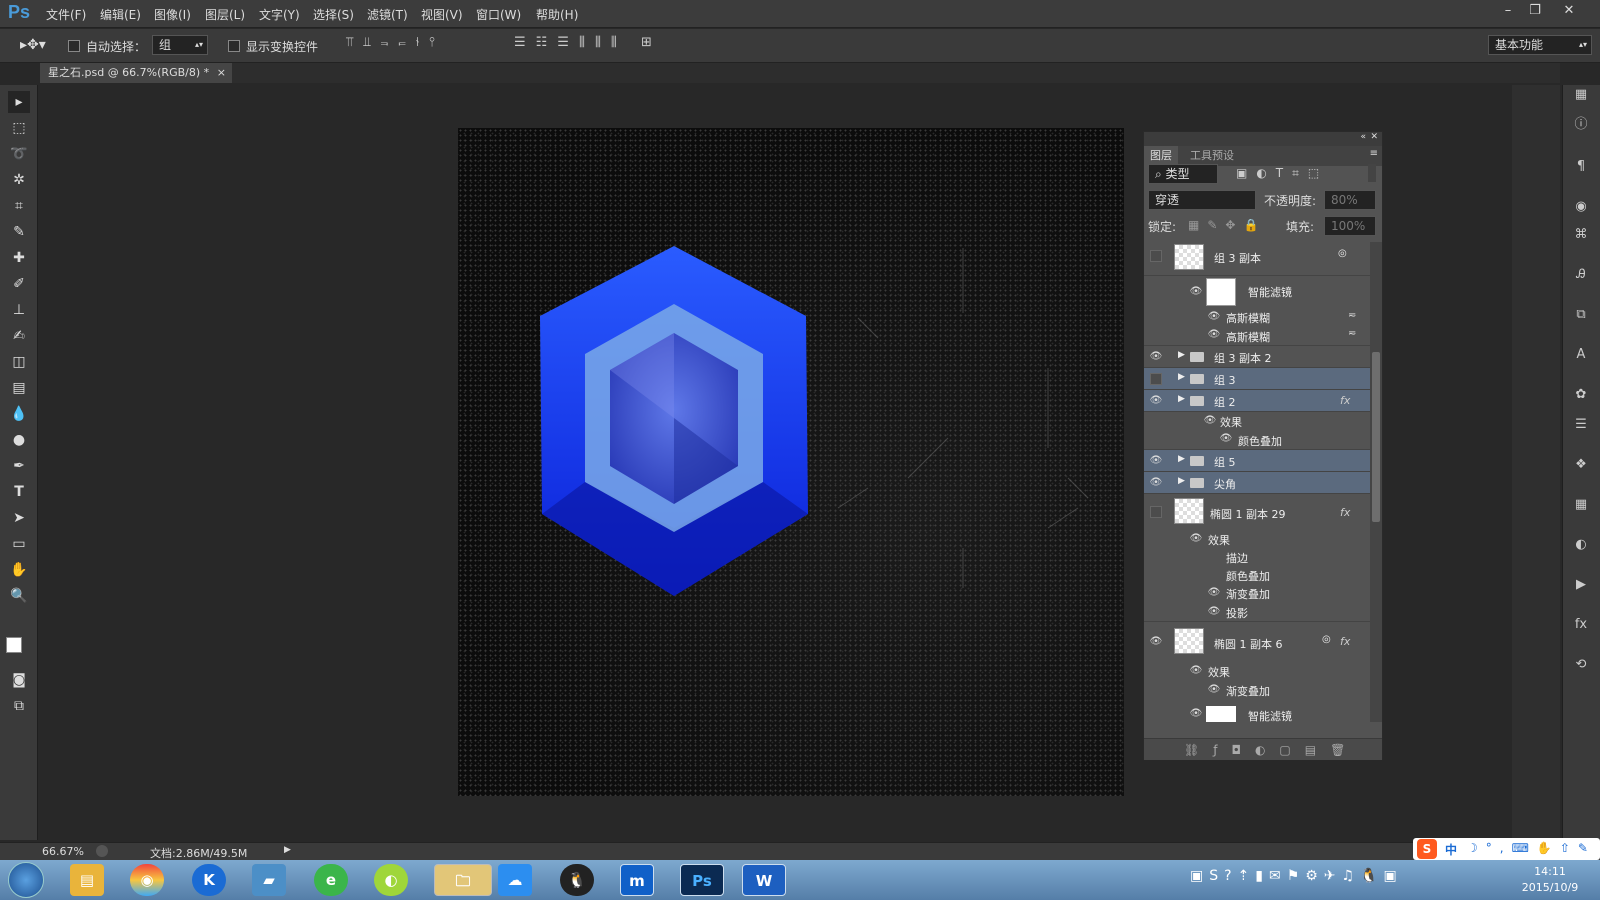  What do you see at coordinates (1227, 225) in the screenshot?
I see `lock-icons: ▦✎✥🔒` at bounding box center [1227, 225].